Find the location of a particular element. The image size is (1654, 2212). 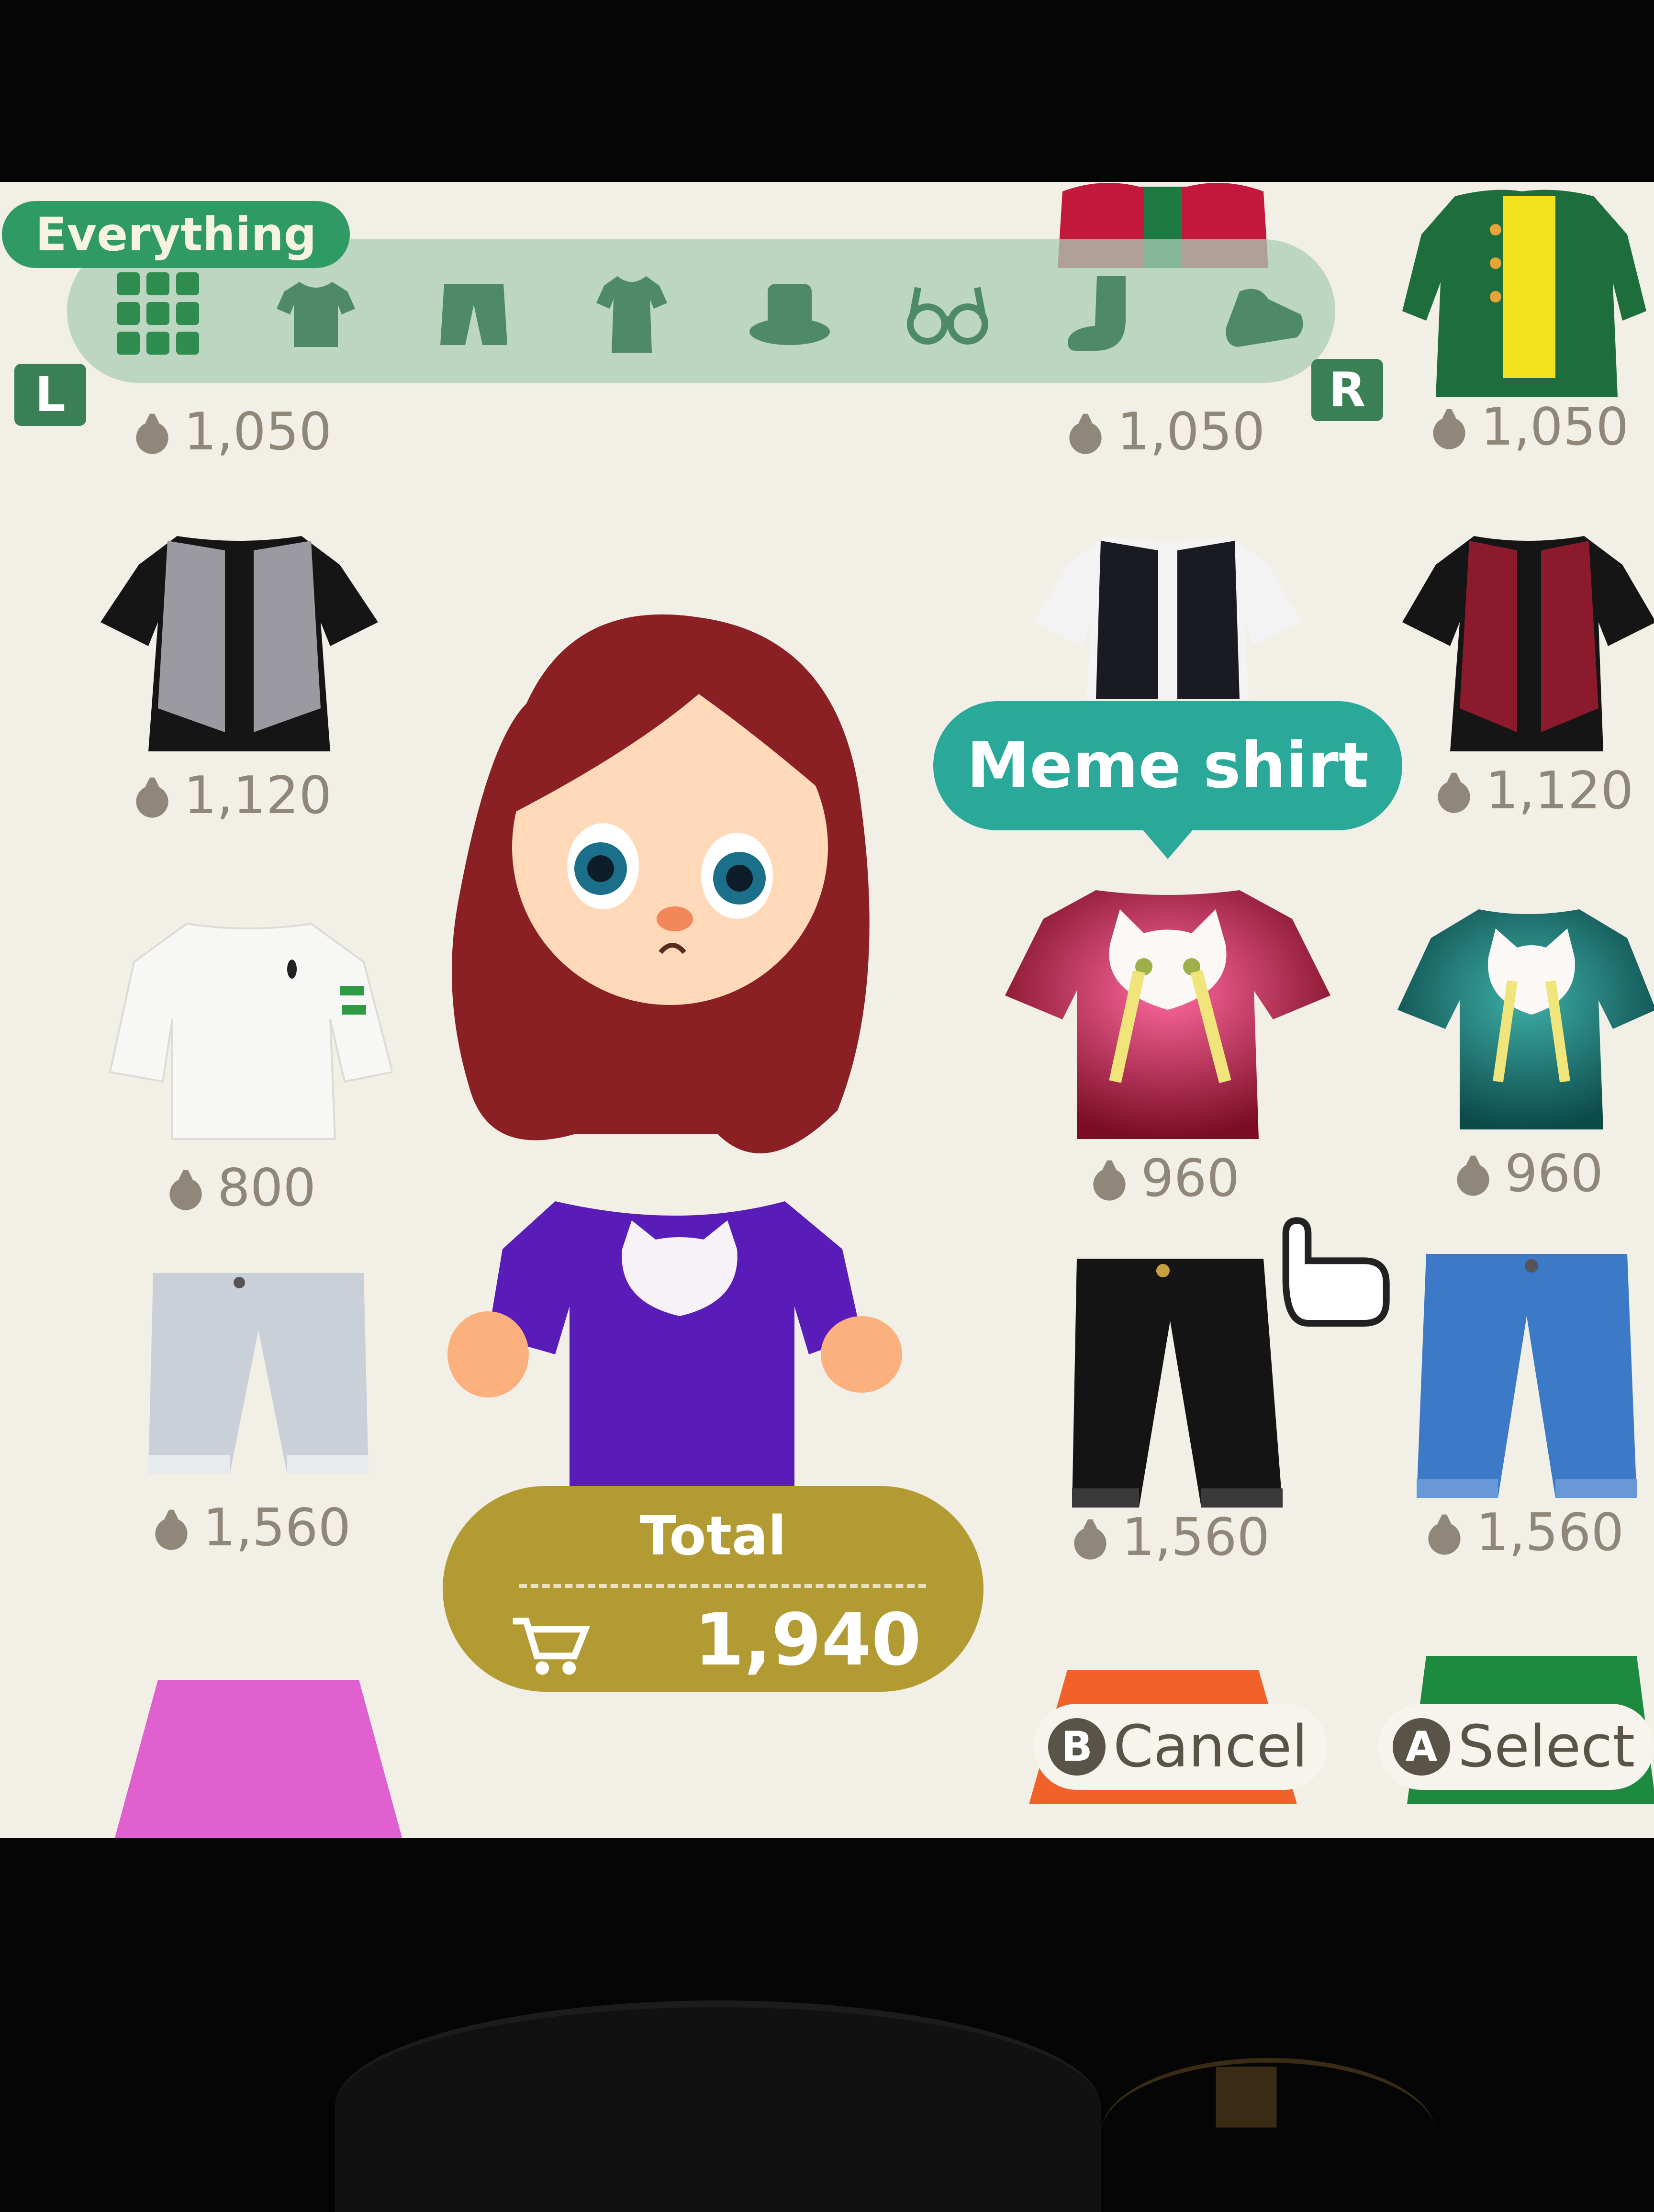

red-vest-graphic is located at coordinates (1528, 643).